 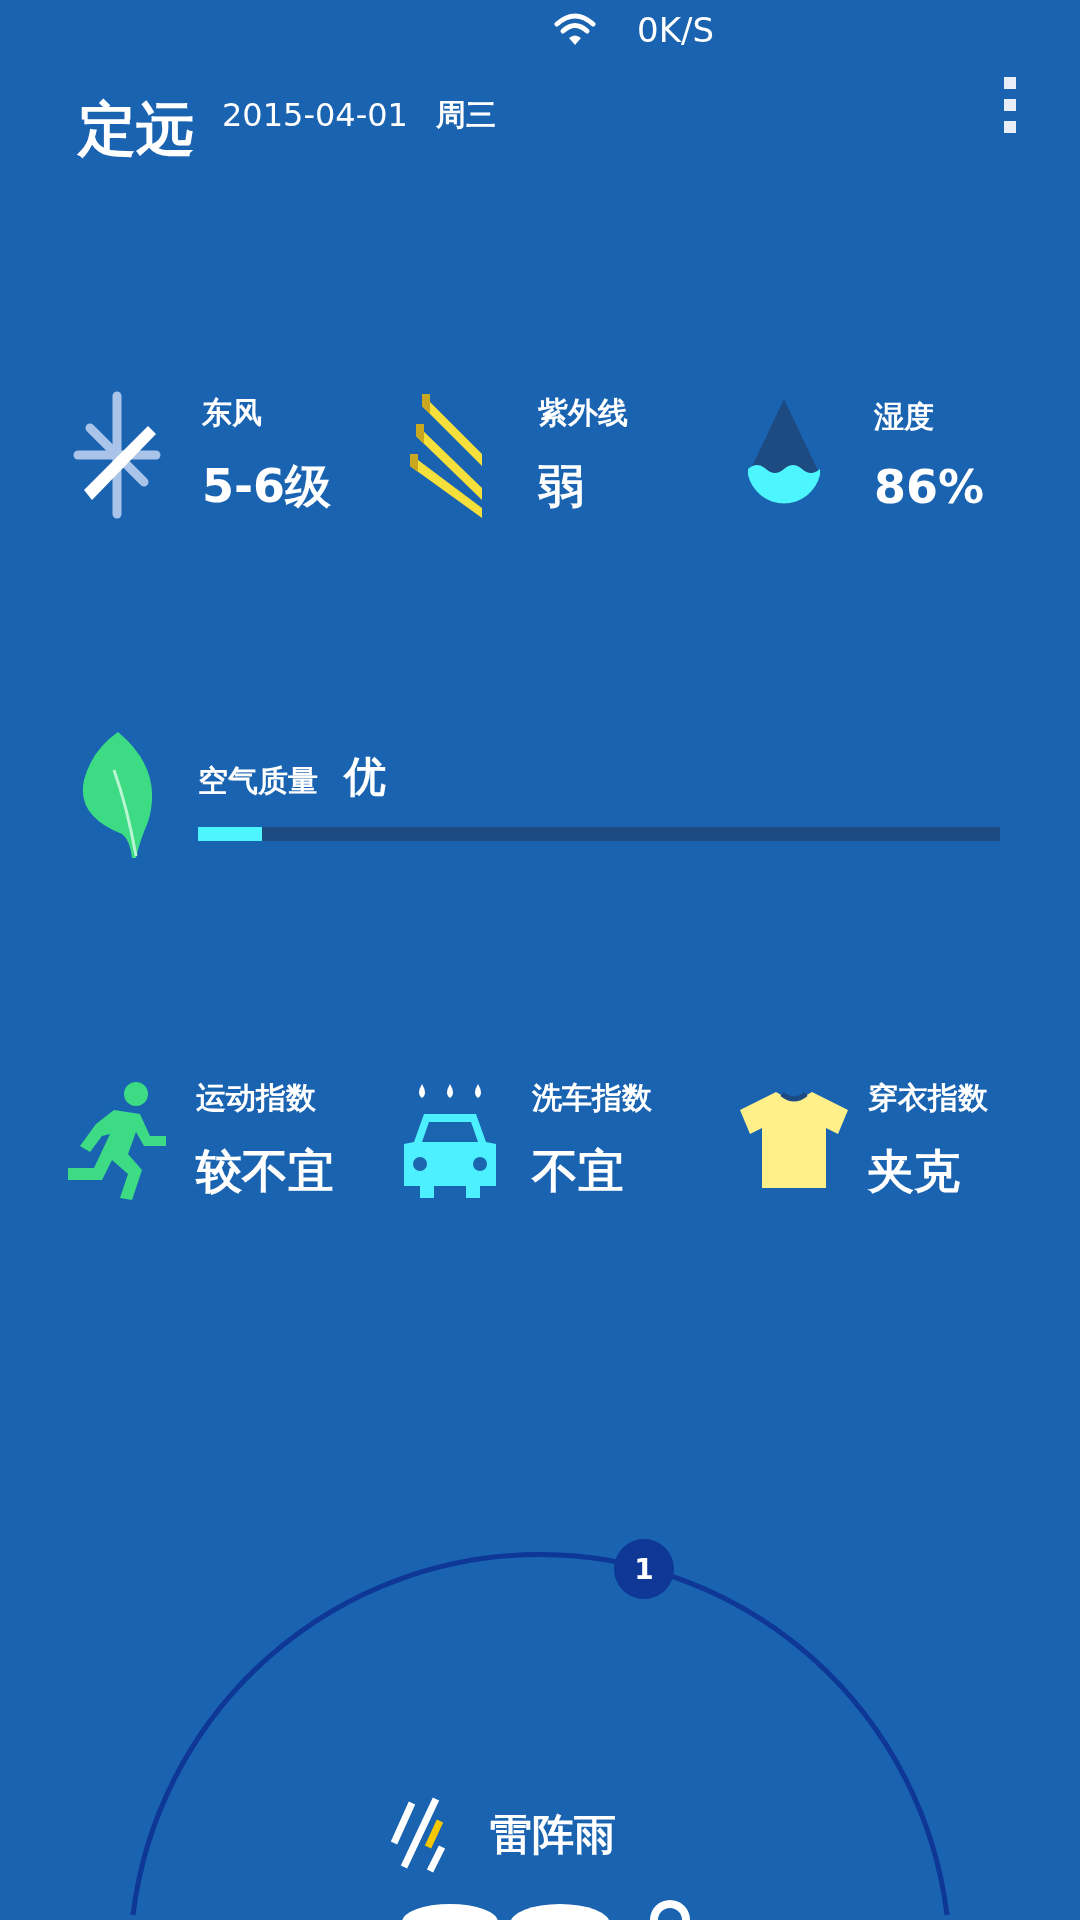 I want to click on info-value: 5-6级, so click(x=267, y=486).